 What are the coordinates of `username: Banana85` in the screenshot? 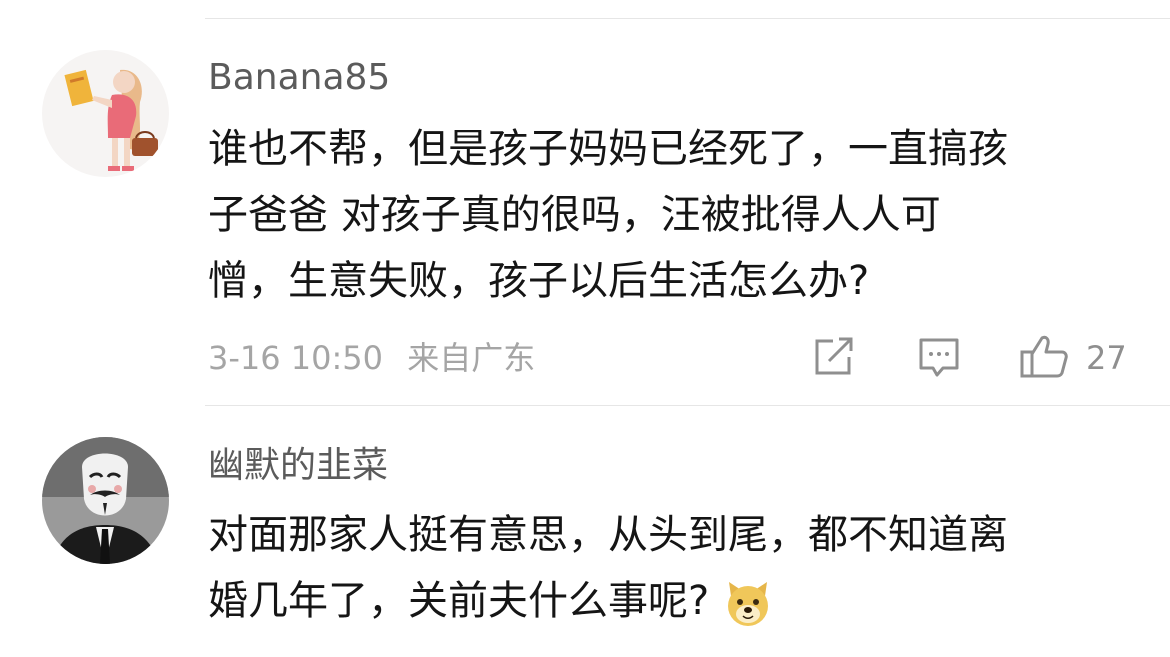 It's located at (299, 78).